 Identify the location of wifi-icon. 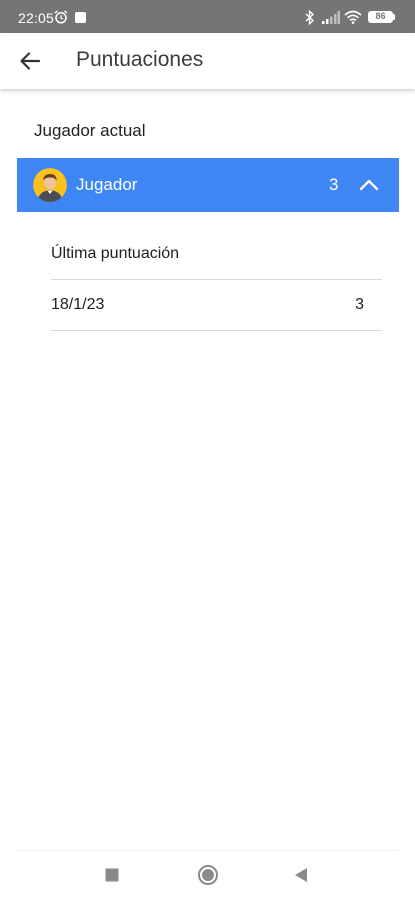
(353, 17).